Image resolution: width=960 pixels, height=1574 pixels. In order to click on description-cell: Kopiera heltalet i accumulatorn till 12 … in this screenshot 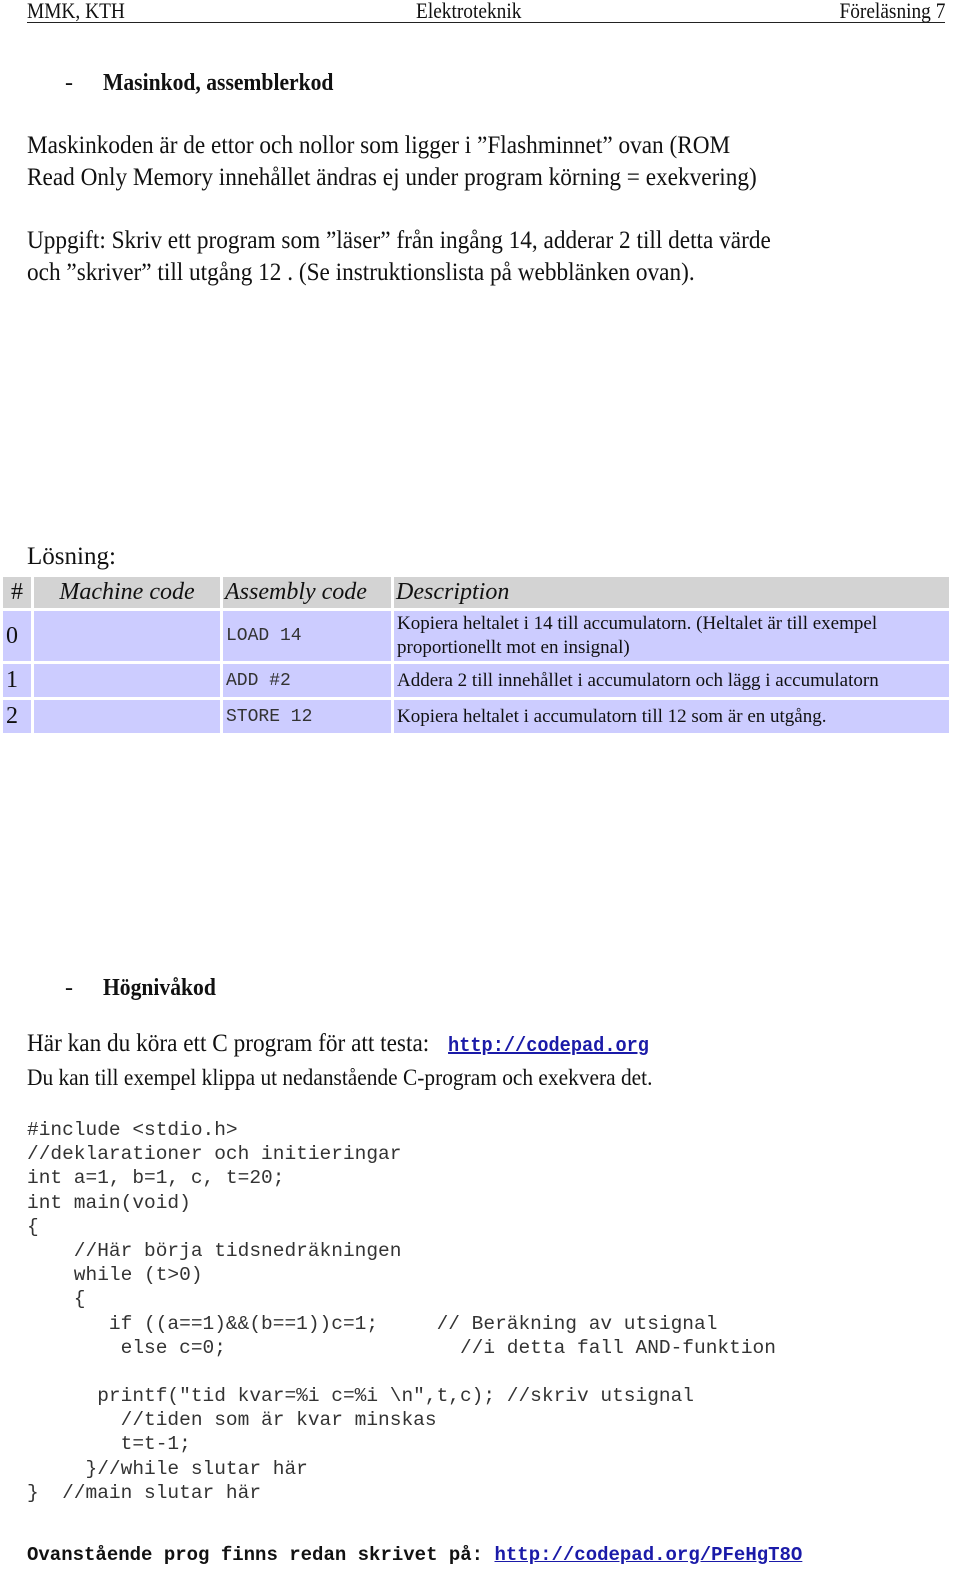, I will do `click(671, 716)`.